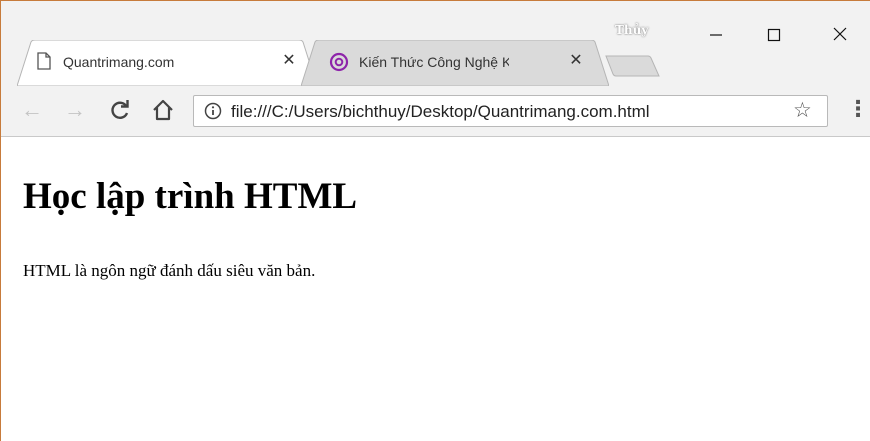 This screenshot has height=441, width=870. I want to click on tab-quantrimang: Quantrimang.com ✕, so click(167, 63).